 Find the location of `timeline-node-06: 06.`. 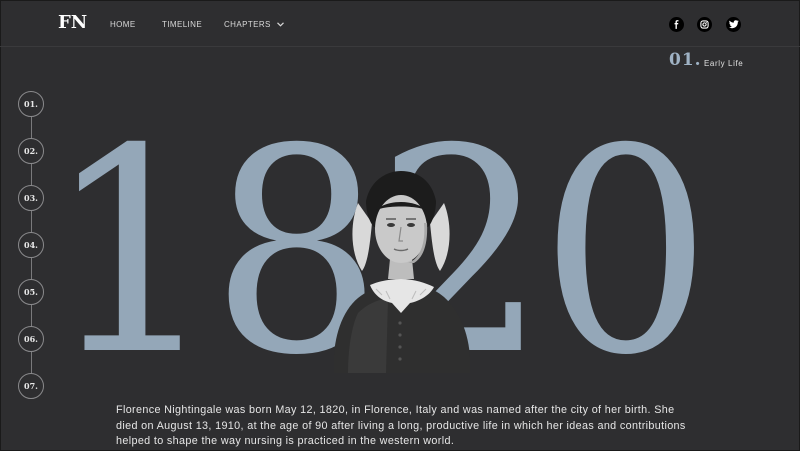

timeline-node-06: 06. is located at coordinates (31, 339).